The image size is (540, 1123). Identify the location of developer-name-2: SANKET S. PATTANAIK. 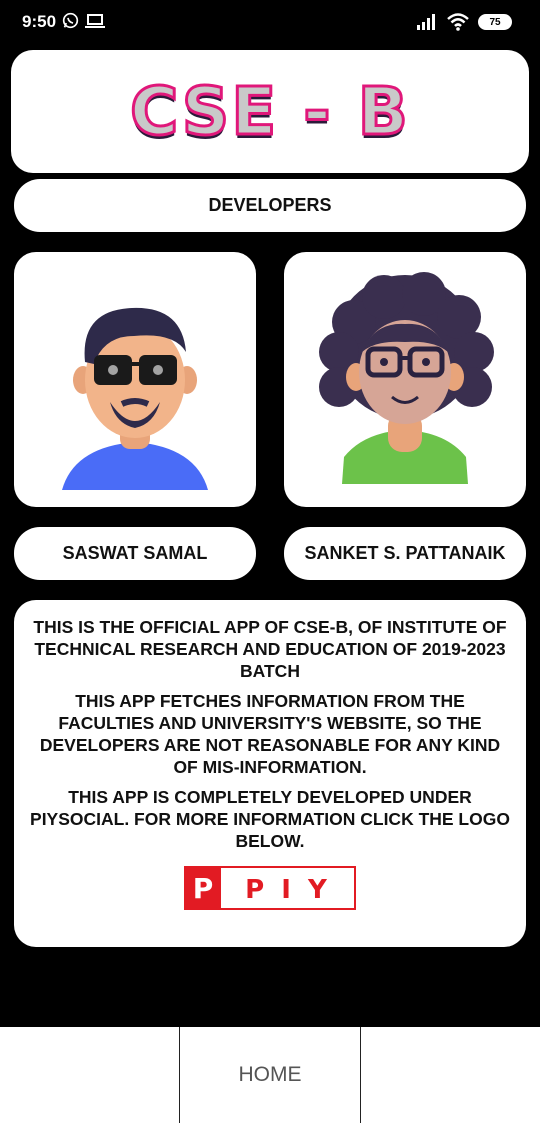
(405, 553).